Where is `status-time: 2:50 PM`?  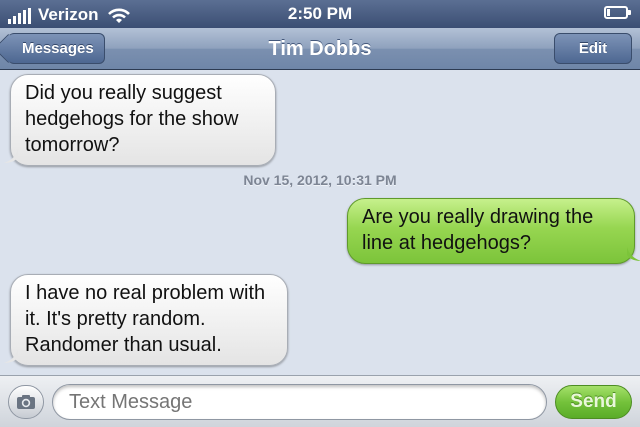 status-time: 2:50 PM is located at coordinates (320, 13).